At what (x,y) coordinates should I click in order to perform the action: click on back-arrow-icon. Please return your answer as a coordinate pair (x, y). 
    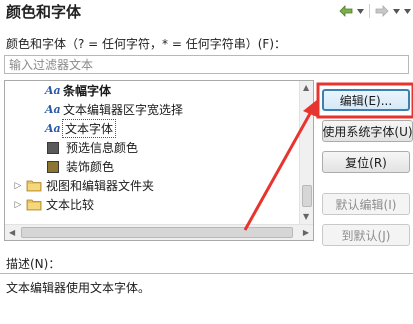
    Looking at the image, I should click on (346, 11).